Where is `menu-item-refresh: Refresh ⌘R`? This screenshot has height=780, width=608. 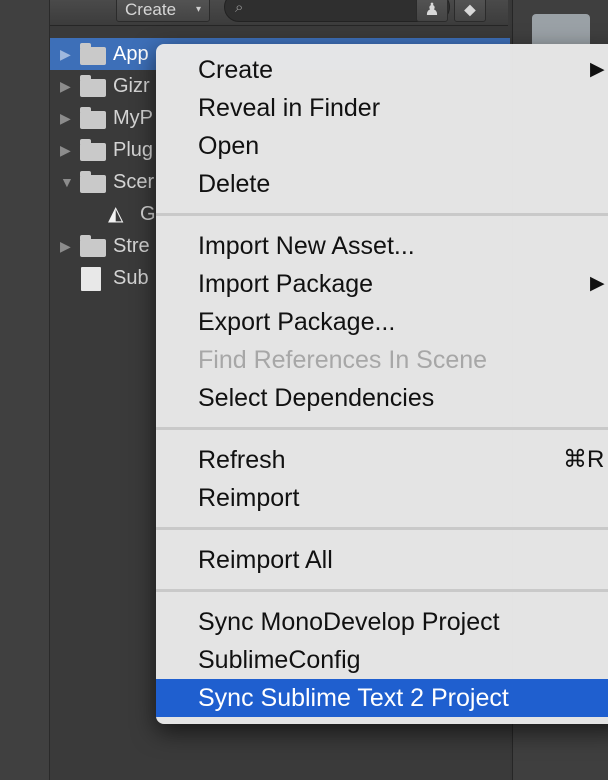
menu-item-refresh: Refresh ⌘R is located at coordinates (382, 460).